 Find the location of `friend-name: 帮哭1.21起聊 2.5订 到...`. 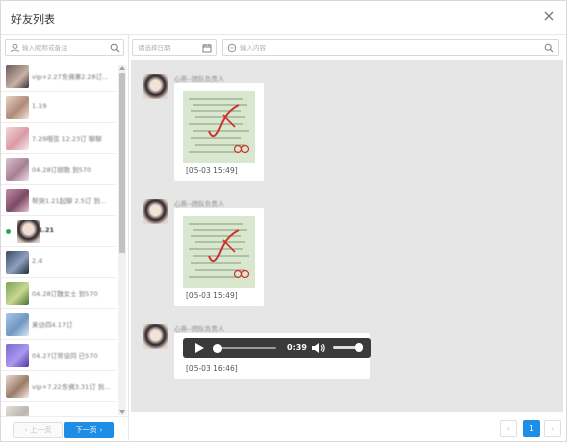

friend-name: 帮哭1.21起聊 2.5订 到... is located at coordinates (69, 201).